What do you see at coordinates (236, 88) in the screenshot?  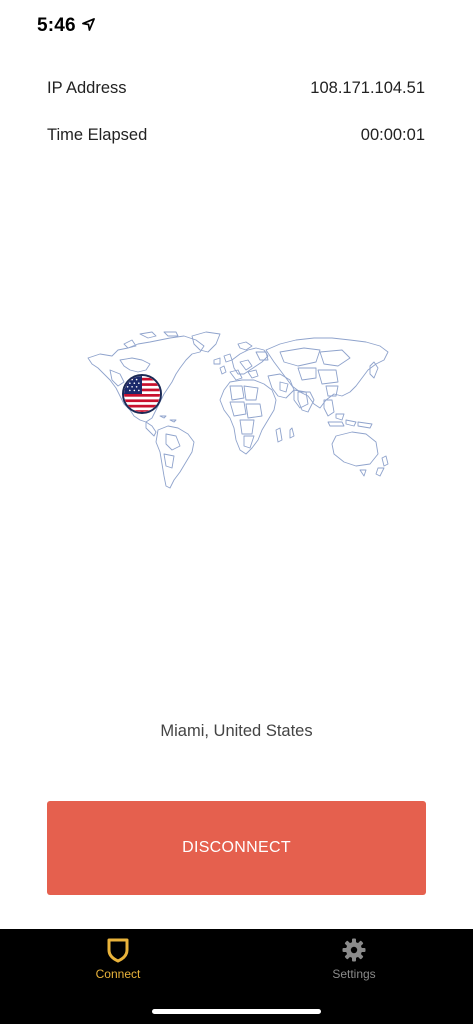 I see `ip-address-row: IP Address 108.171.104.51` at bounding box center [236, 88].